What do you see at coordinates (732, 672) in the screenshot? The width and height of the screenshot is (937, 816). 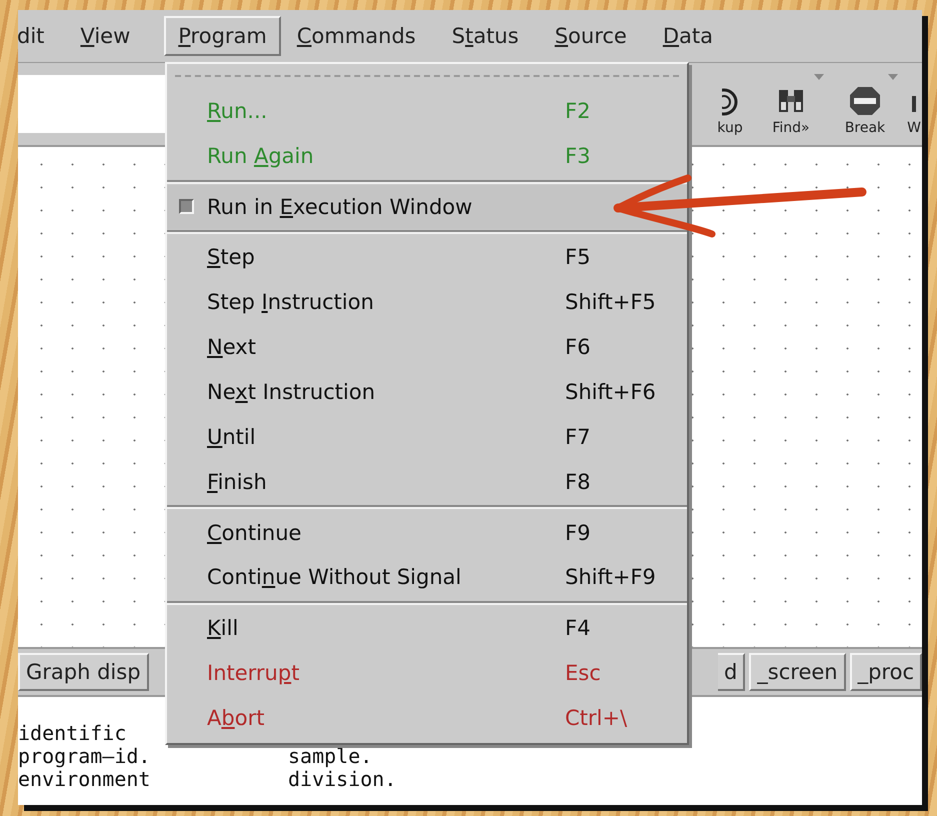 I see `command-button: d` at bounding box center [732, 672].